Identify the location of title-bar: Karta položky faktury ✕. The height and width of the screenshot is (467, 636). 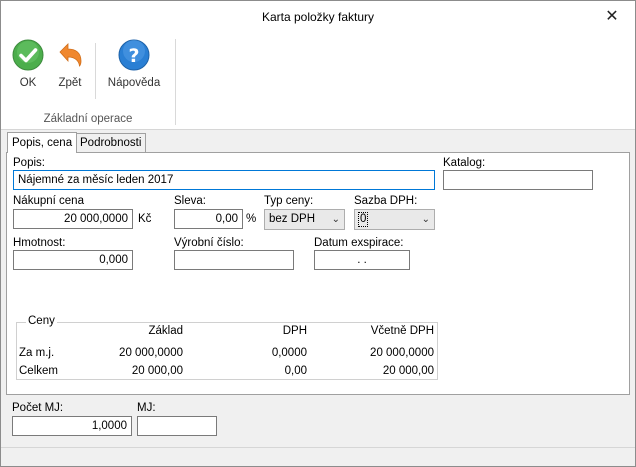
(318, 17).